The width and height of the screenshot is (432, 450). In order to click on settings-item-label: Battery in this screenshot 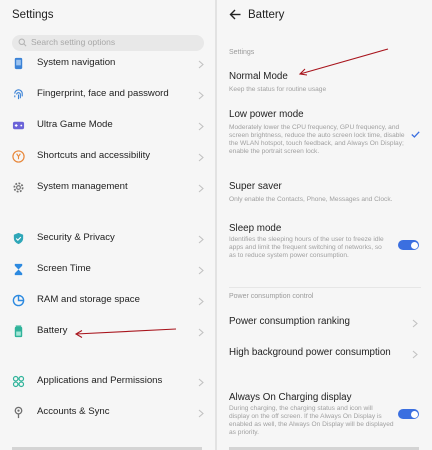, I will do `click(52, 330)`.